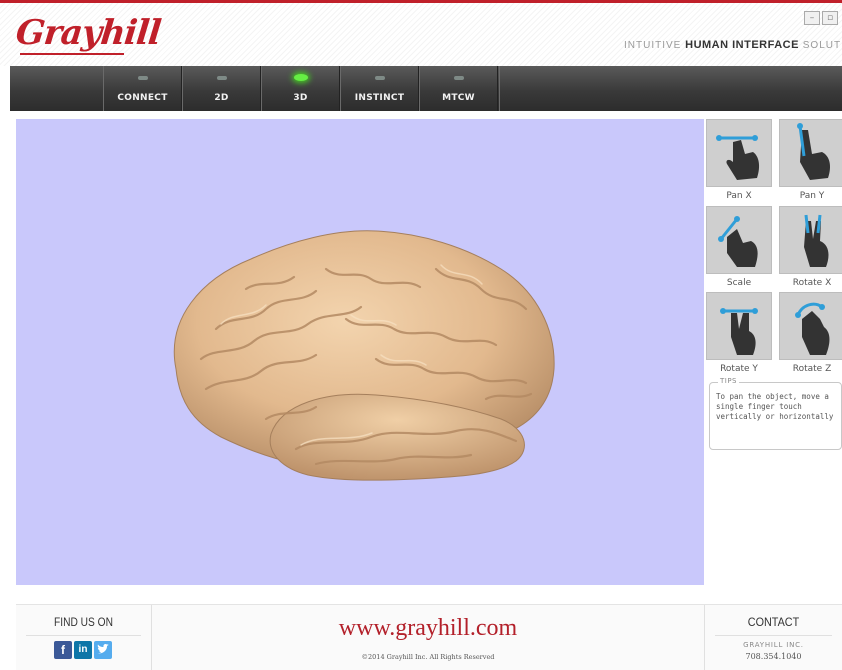 This screenshot has height=670, width=842. I want to click on tagline-right: SOLUTIONS, so click(822, 45).